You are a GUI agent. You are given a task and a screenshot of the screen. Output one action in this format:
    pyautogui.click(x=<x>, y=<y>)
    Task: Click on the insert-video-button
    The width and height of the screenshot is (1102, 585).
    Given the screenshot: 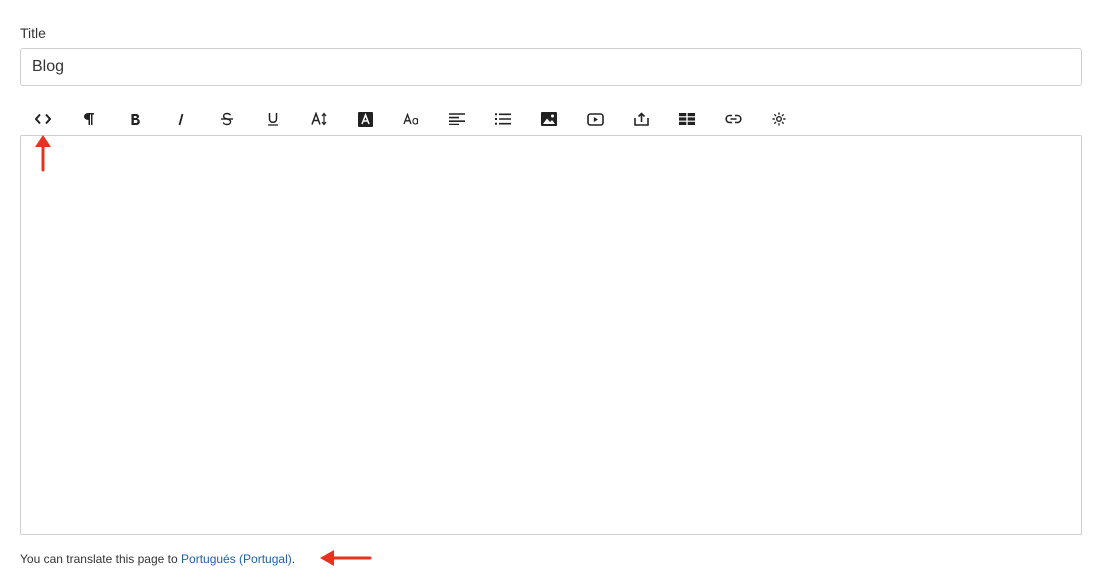 What is the action you would take?
    pyautogui.click(x=595, y=119)
    